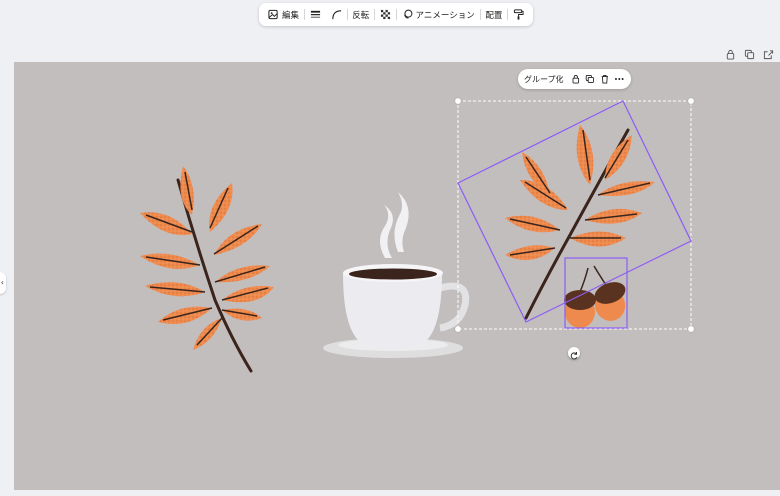 The image size is (780, 496). Describe the element at coordinates (597, 296) in the screenshot. I see `acorns-illustration` at that location.